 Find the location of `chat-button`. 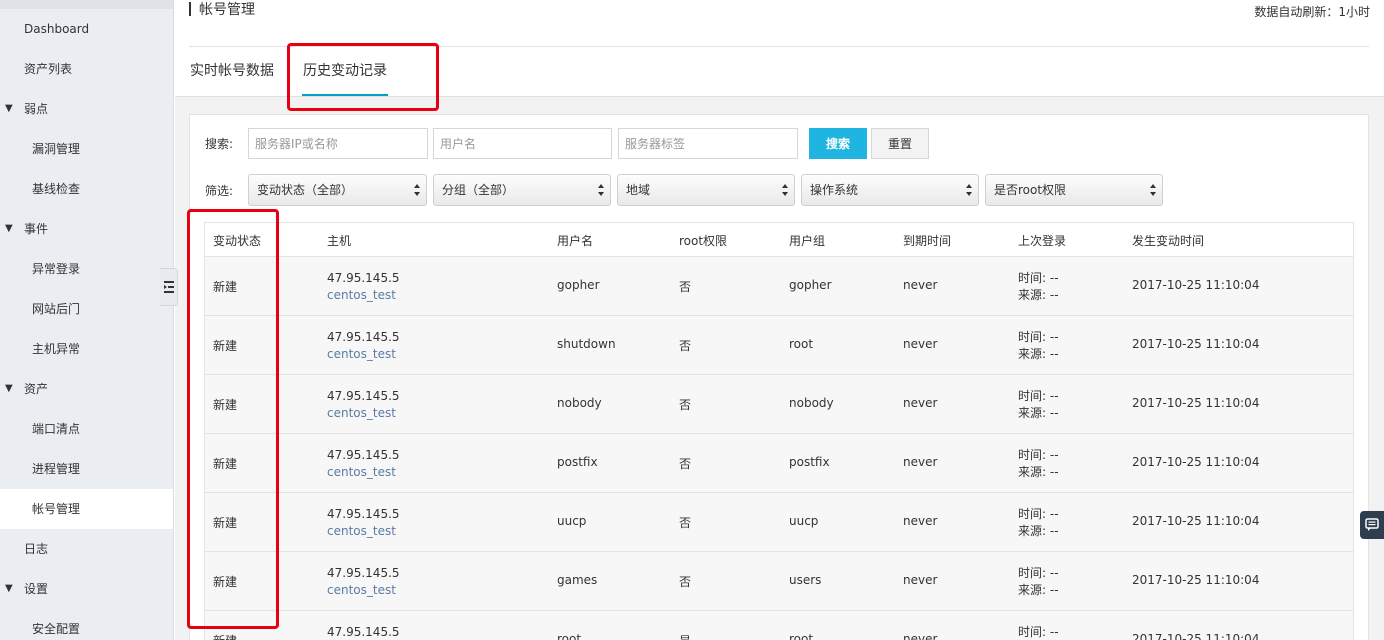

chat-button is located at coordinates (1372, 525).